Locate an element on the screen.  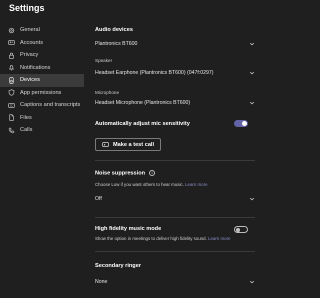
lock-icon is located at coordinates (11, 55).